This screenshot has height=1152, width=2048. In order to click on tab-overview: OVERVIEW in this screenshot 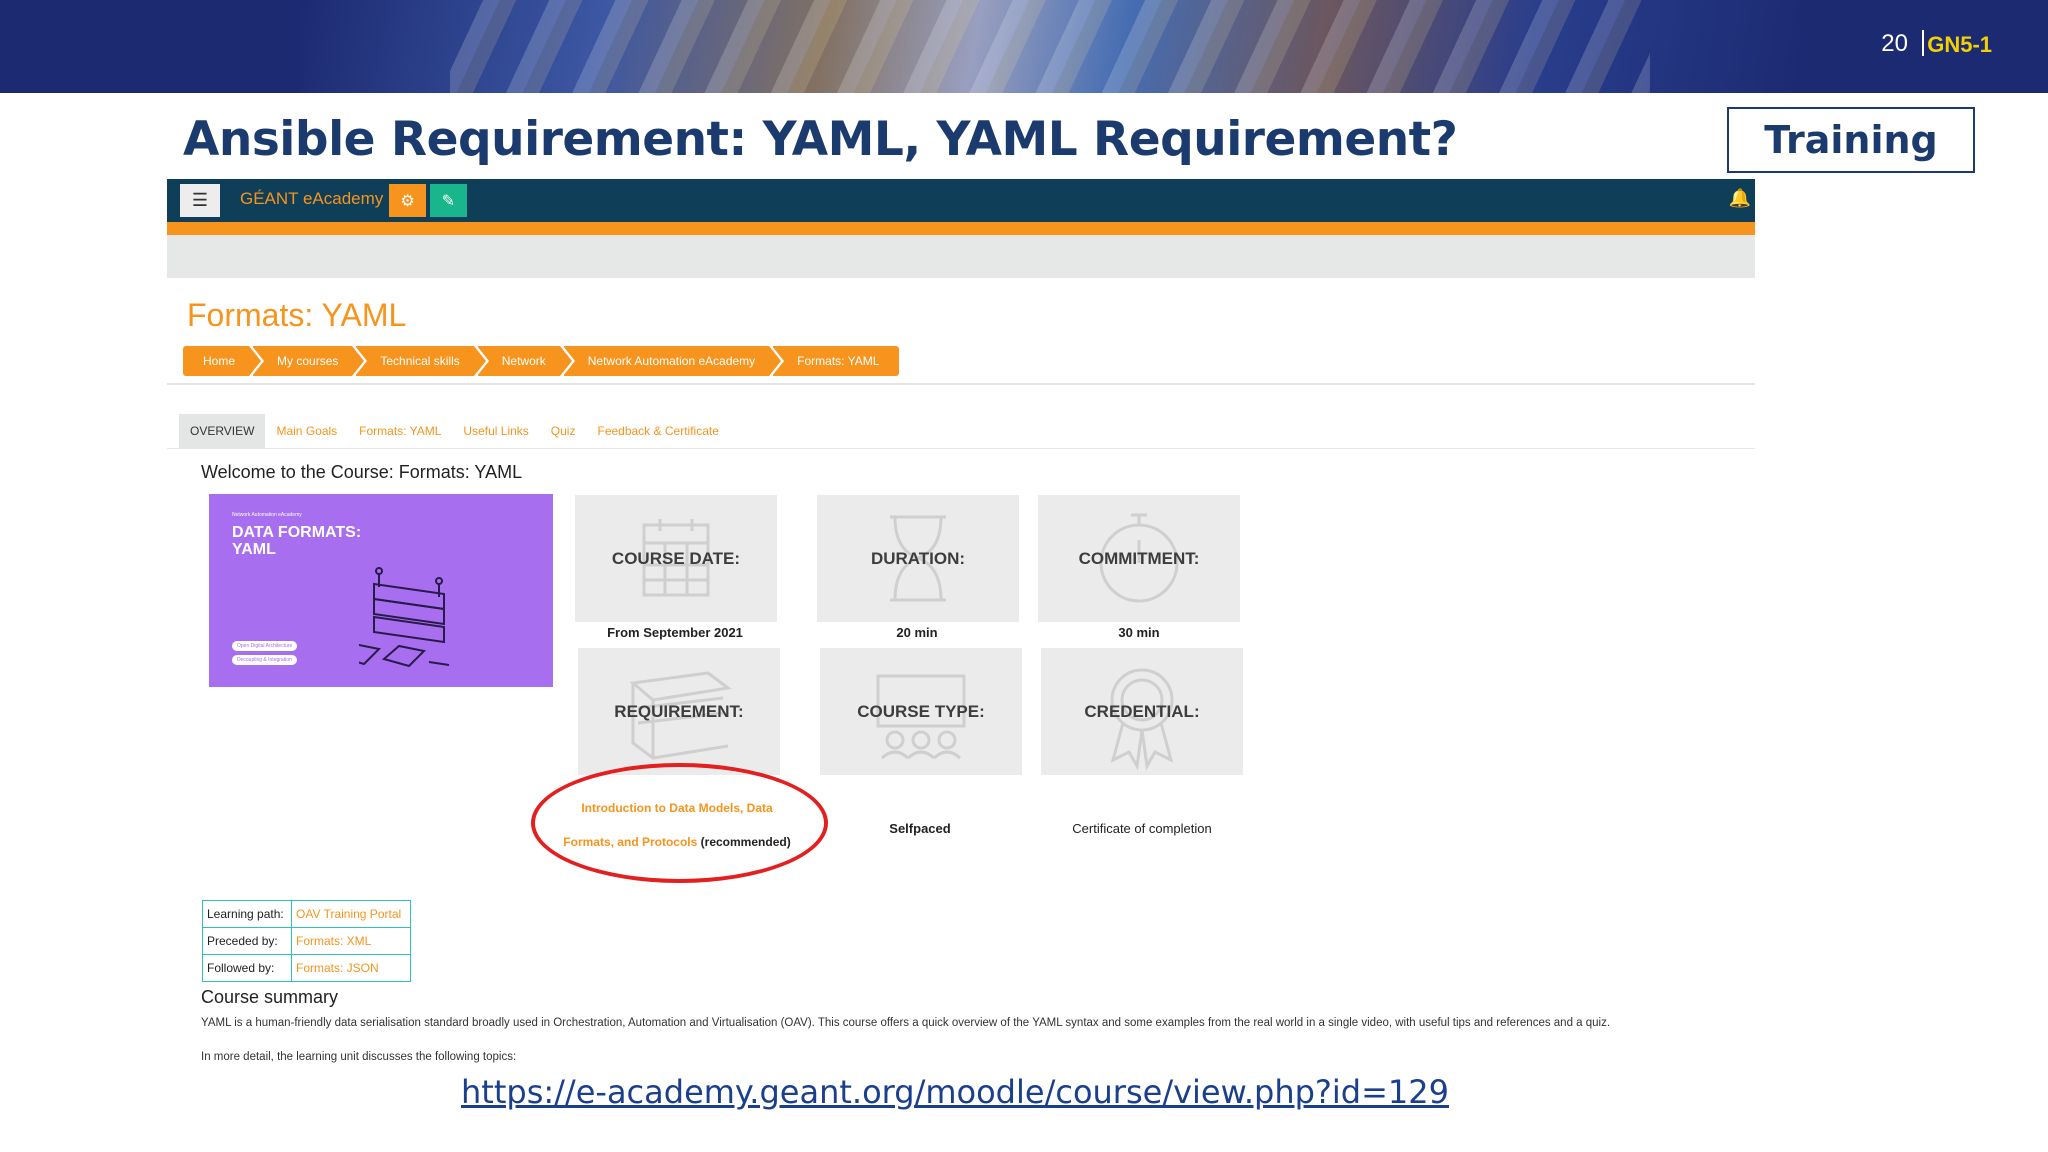, I will do `click(222, 431)`.